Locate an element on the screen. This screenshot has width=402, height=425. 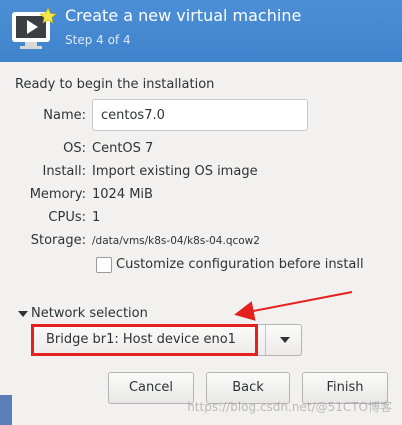
dropdown-separator is located at coordinates (265, 340).